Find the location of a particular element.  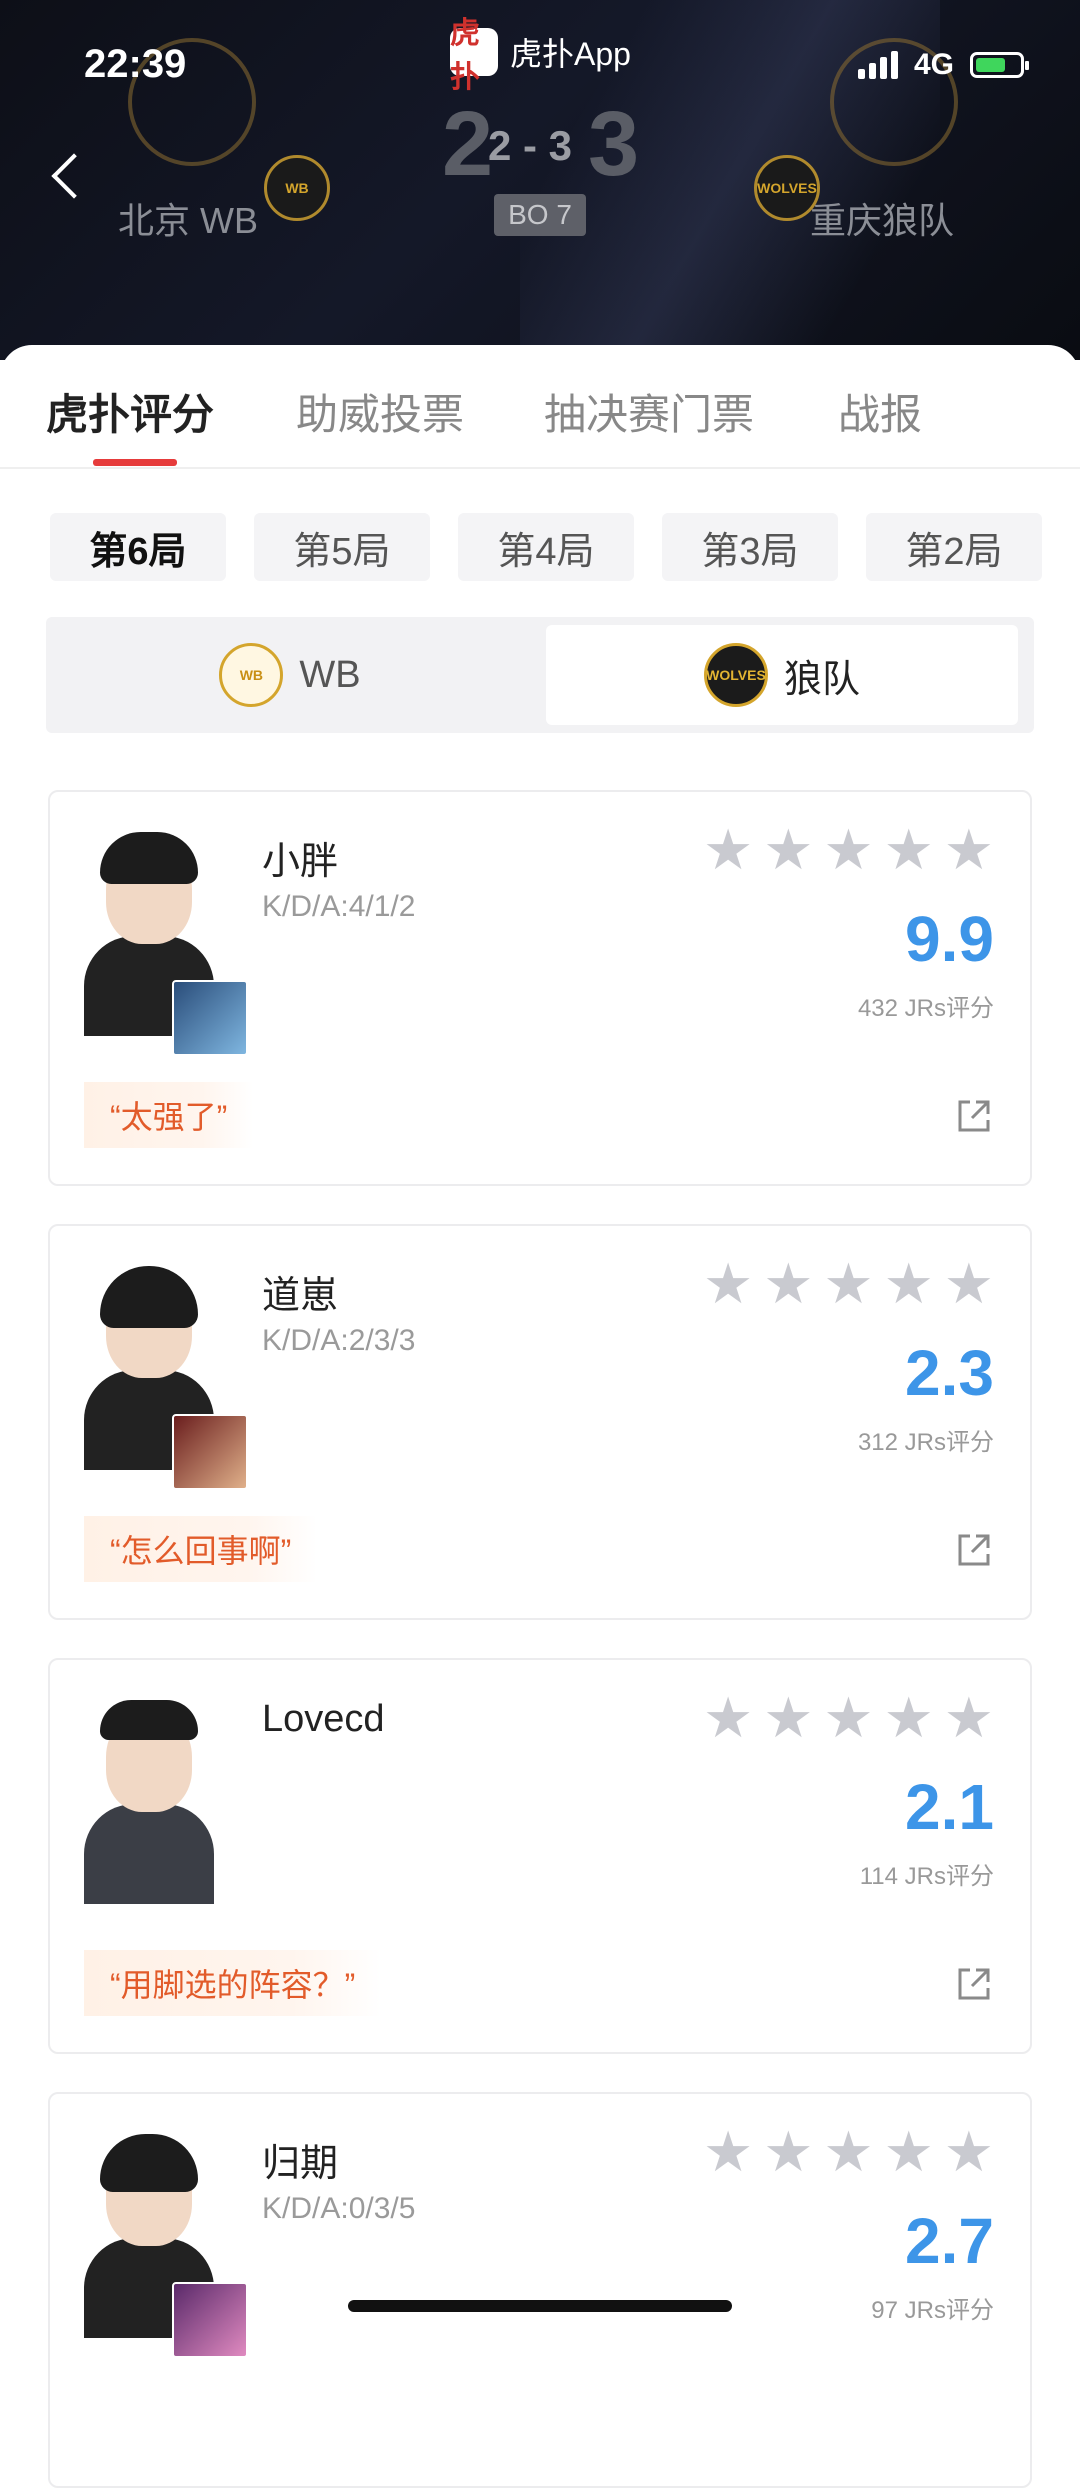

tab-cheer-vote: 助威投票 is located at coordinates (380, 411).